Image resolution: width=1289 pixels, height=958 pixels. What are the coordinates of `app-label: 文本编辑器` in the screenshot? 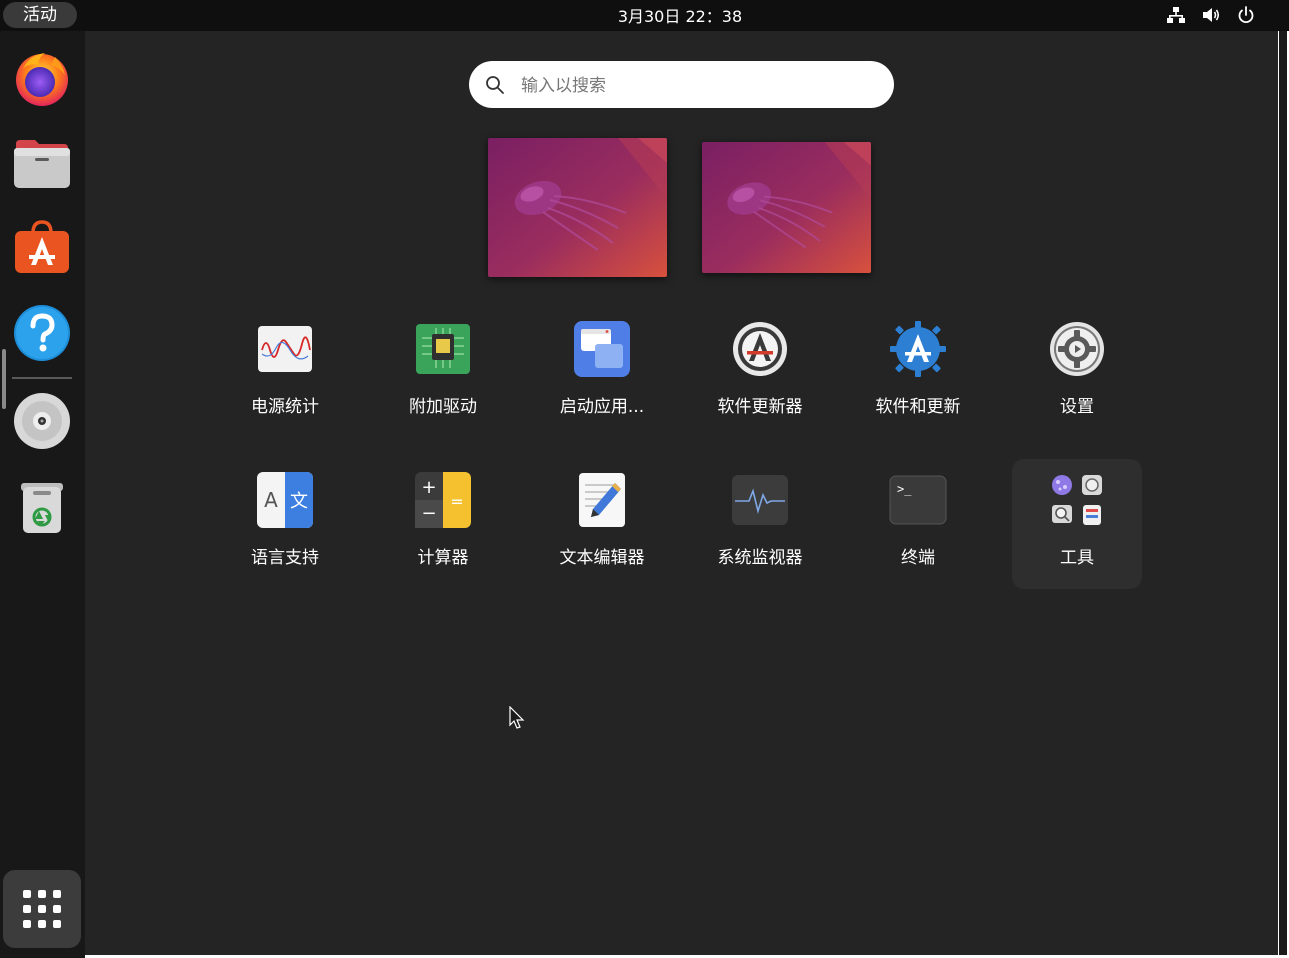 It's located at (602, 558).